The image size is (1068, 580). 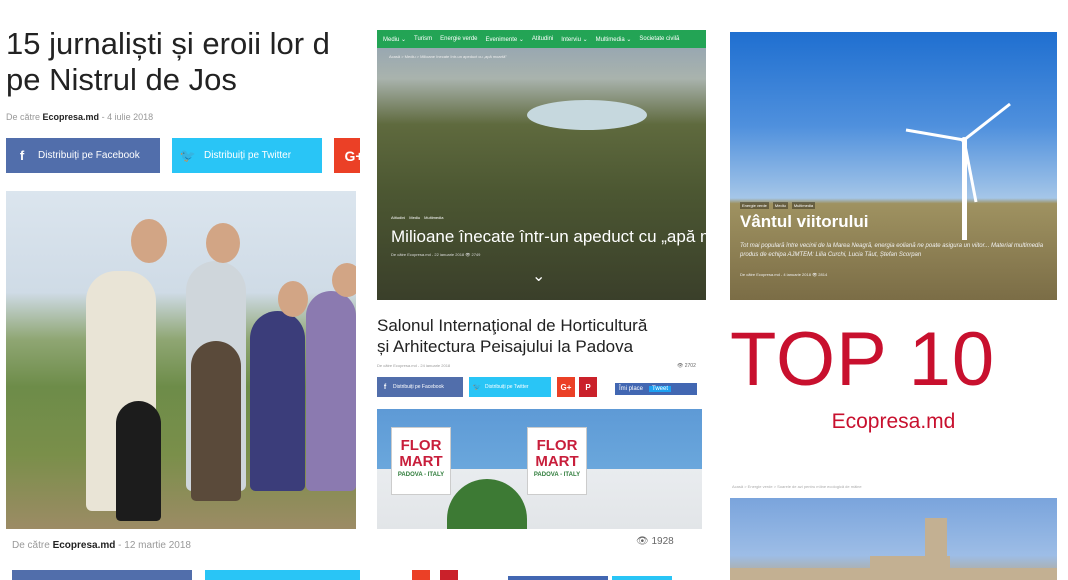 I want to click on article-title-line-1: Salonul Internaţional de Horticultură, so click(x=512, y=325).